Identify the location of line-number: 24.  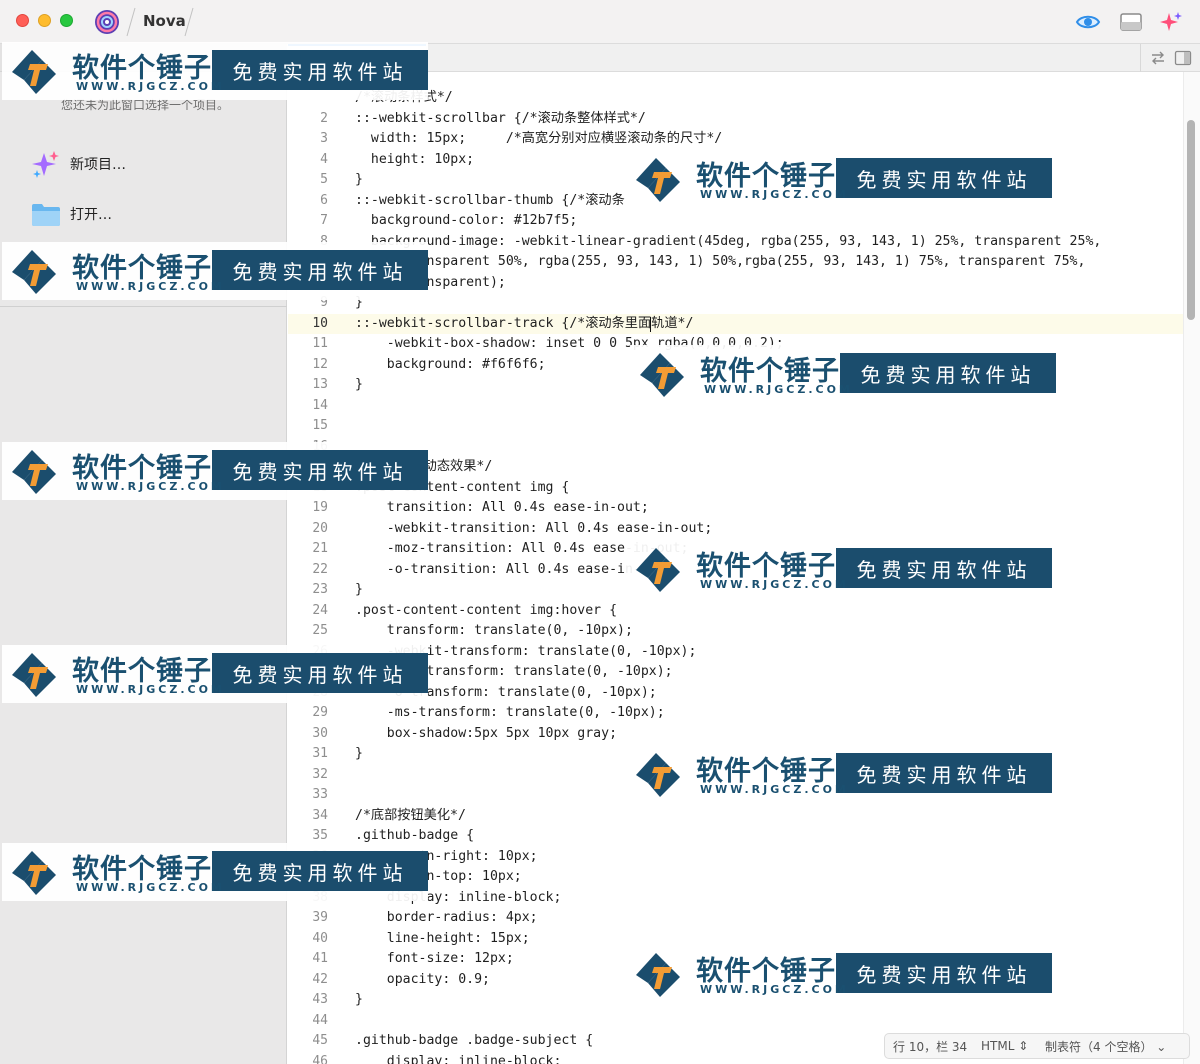
(320, 610).